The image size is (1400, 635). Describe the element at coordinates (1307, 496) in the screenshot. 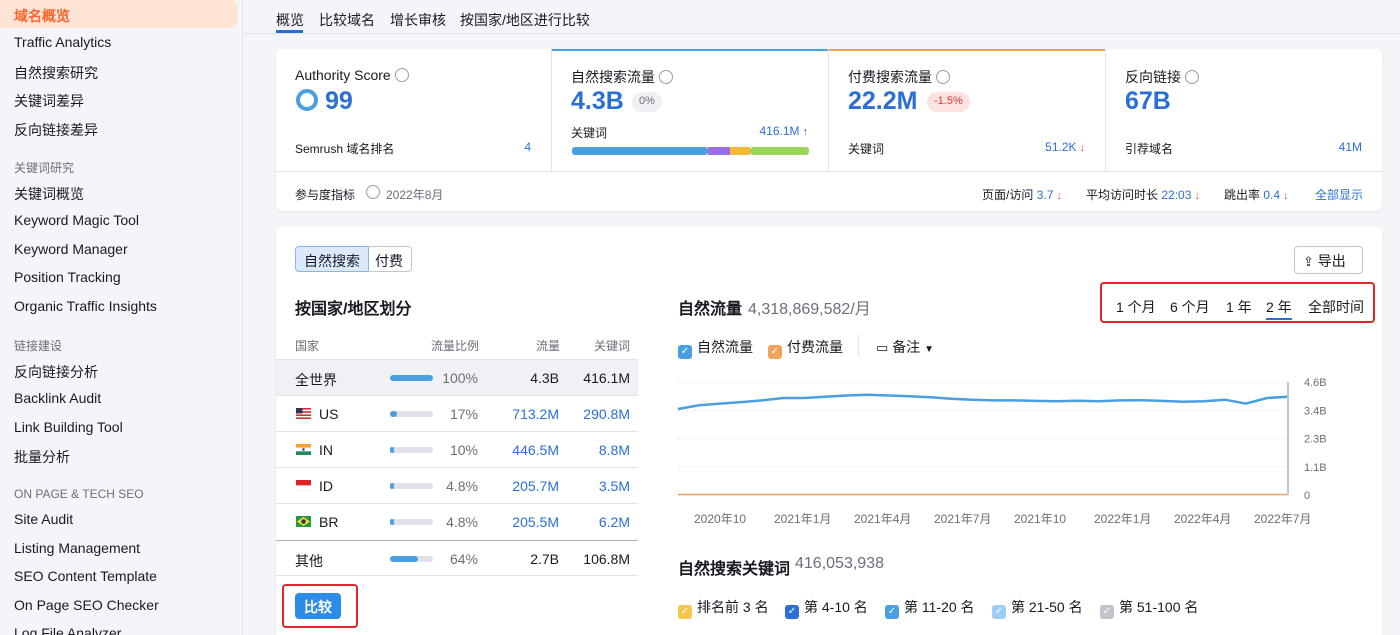

I see `y-tick-label: 0` at that location.